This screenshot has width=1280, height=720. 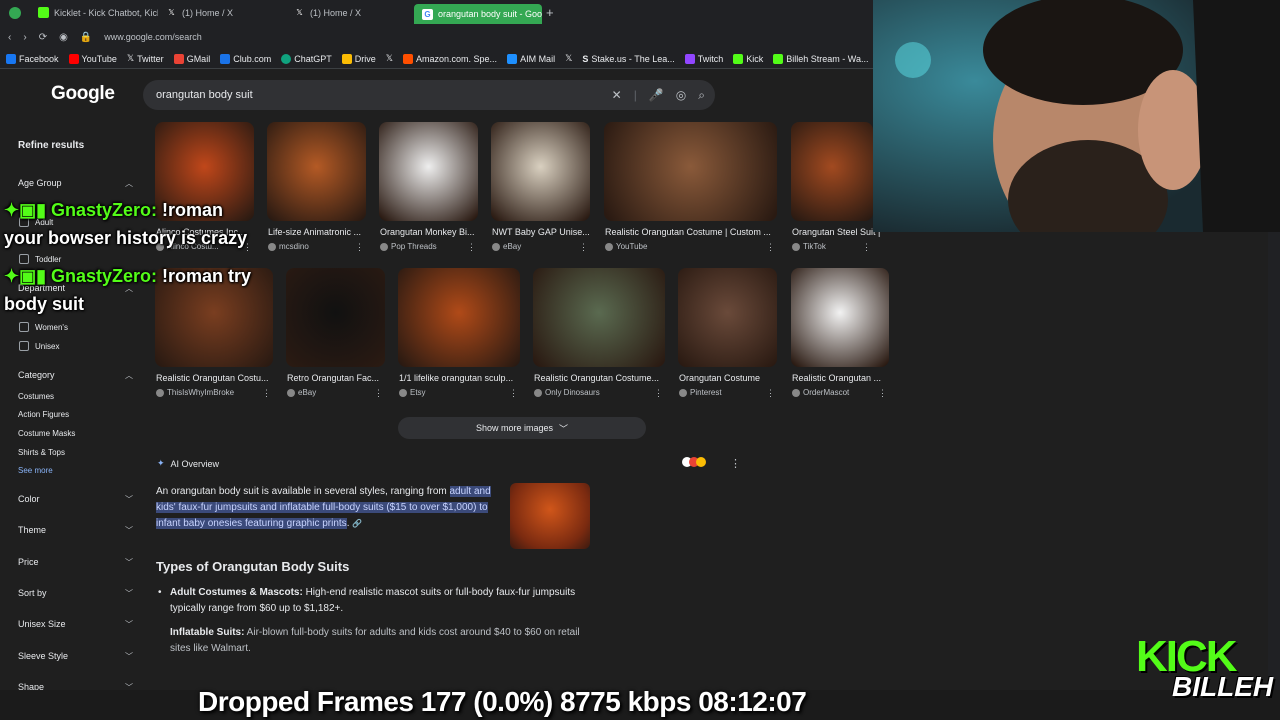 I want to click on bookmark-gmail: GMail, so click(x=191, y=58).